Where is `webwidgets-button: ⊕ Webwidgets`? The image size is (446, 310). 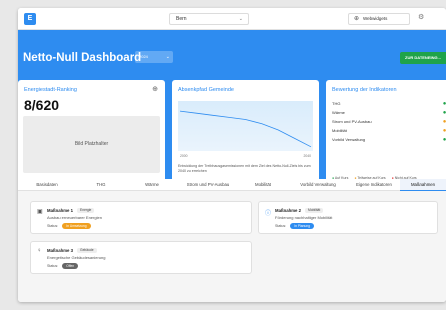
webwidgets-button: ⊕ Webwidgets is located at coordinates (379, 19).